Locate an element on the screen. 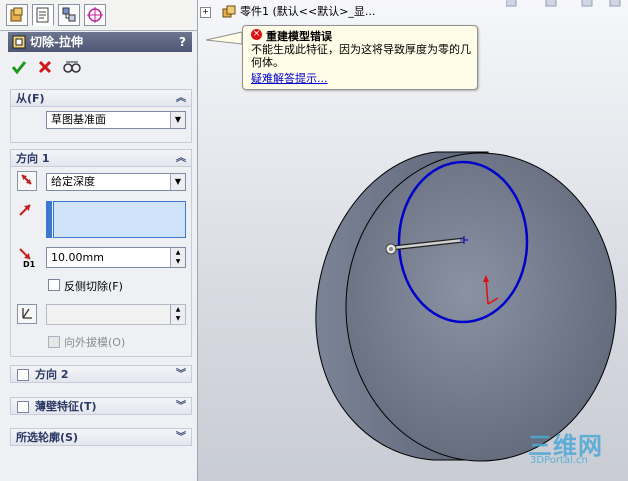  part-icon is located at coordinates (228, 11).